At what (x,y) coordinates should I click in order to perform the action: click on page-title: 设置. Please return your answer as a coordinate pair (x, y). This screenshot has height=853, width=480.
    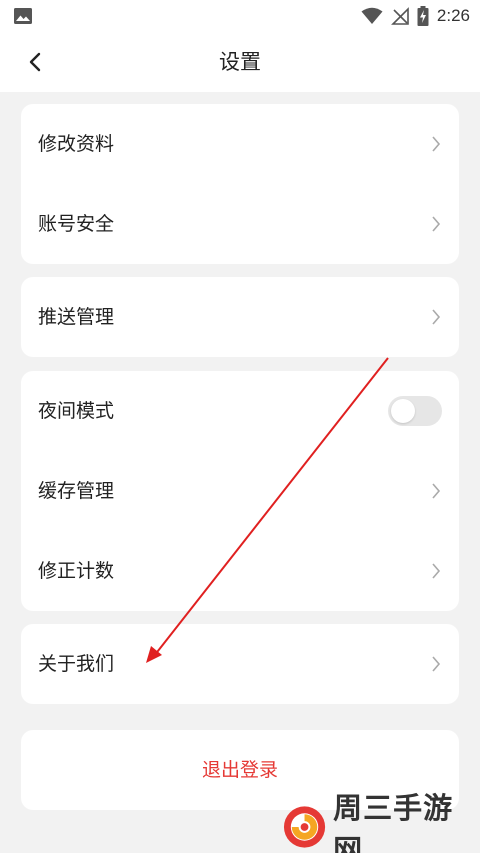
    Looking at the image, I should click on (240, 62).